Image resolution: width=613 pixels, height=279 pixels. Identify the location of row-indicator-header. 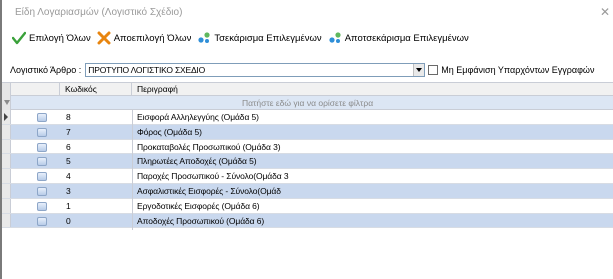
(6, 89).